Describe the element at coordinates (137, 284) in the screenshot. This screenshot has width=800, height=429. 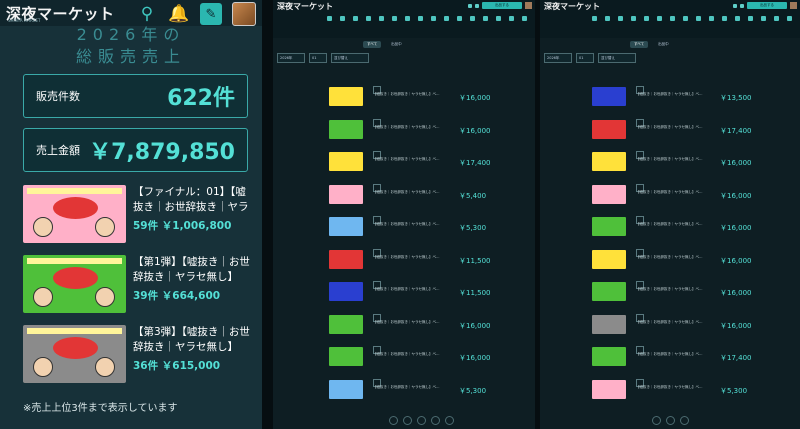
I see `top-item: 【第1弾】【嘘抜き｜お世辞抜き｜ヤラセ無し】ベ… 39件 ￥664,600` at that location.